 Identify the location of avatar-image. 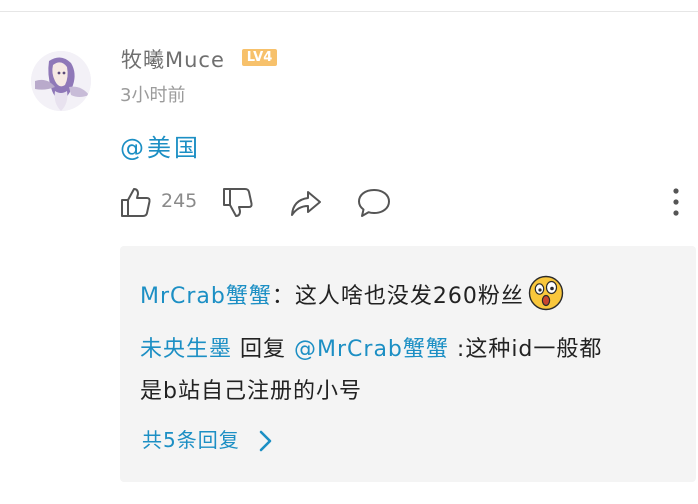
(61, 81).